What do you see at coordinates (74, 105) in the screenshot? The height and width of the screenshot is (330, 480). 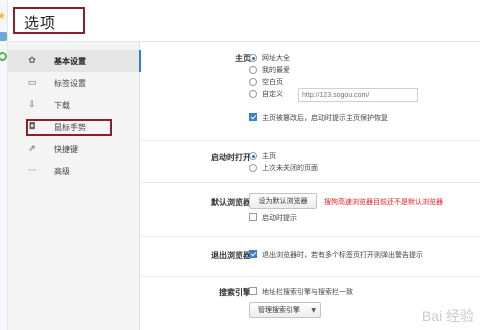 I see `sidebar-item-download: ⇩ 下载` at bounding box center [74, 105].